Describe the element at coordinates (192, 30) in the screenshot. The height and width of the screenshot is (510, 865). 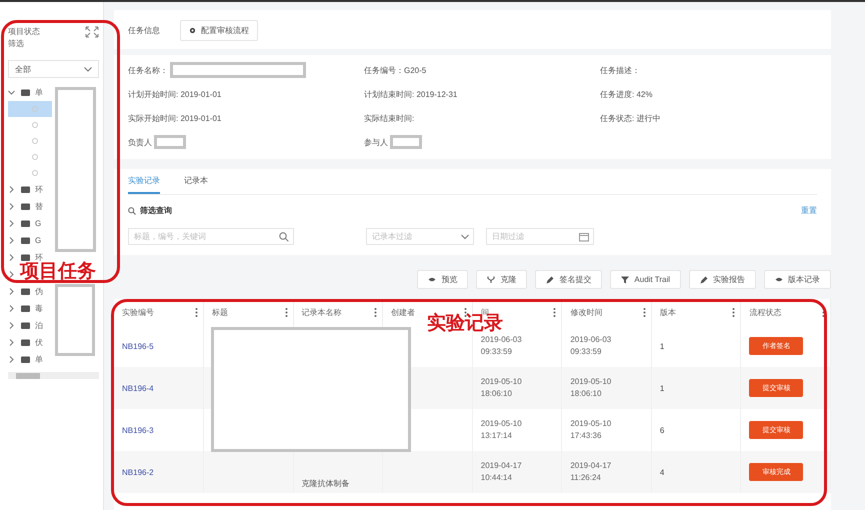
I see `gear-icon` at that location.